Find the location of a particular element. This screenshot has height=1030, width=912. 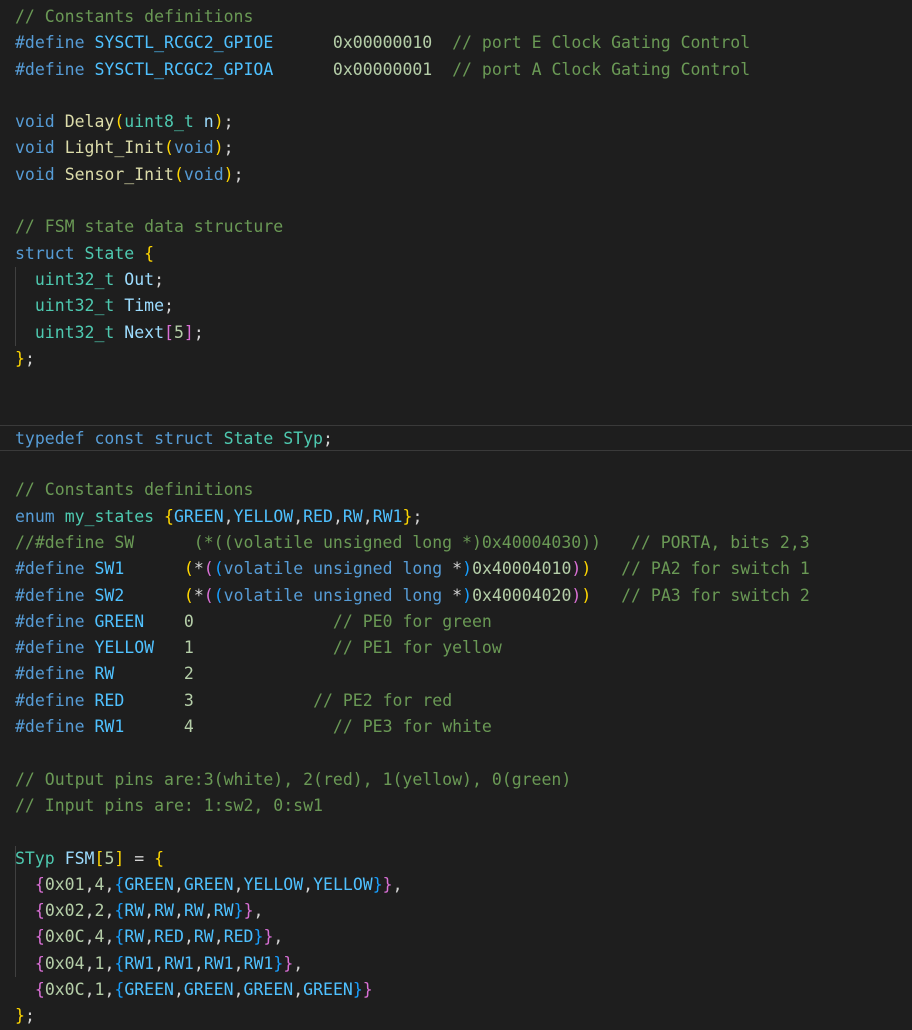

code-keyword: struct is located at coordinates (45, 253).